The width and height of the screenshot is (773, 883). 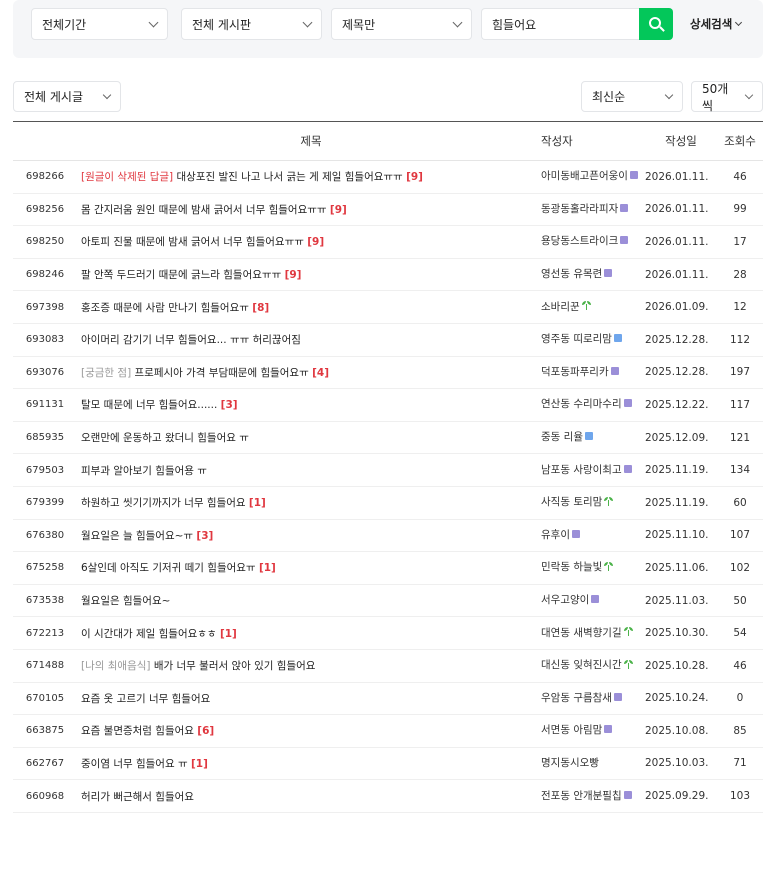 I want to click on search-input, so click(x=560, y=24).